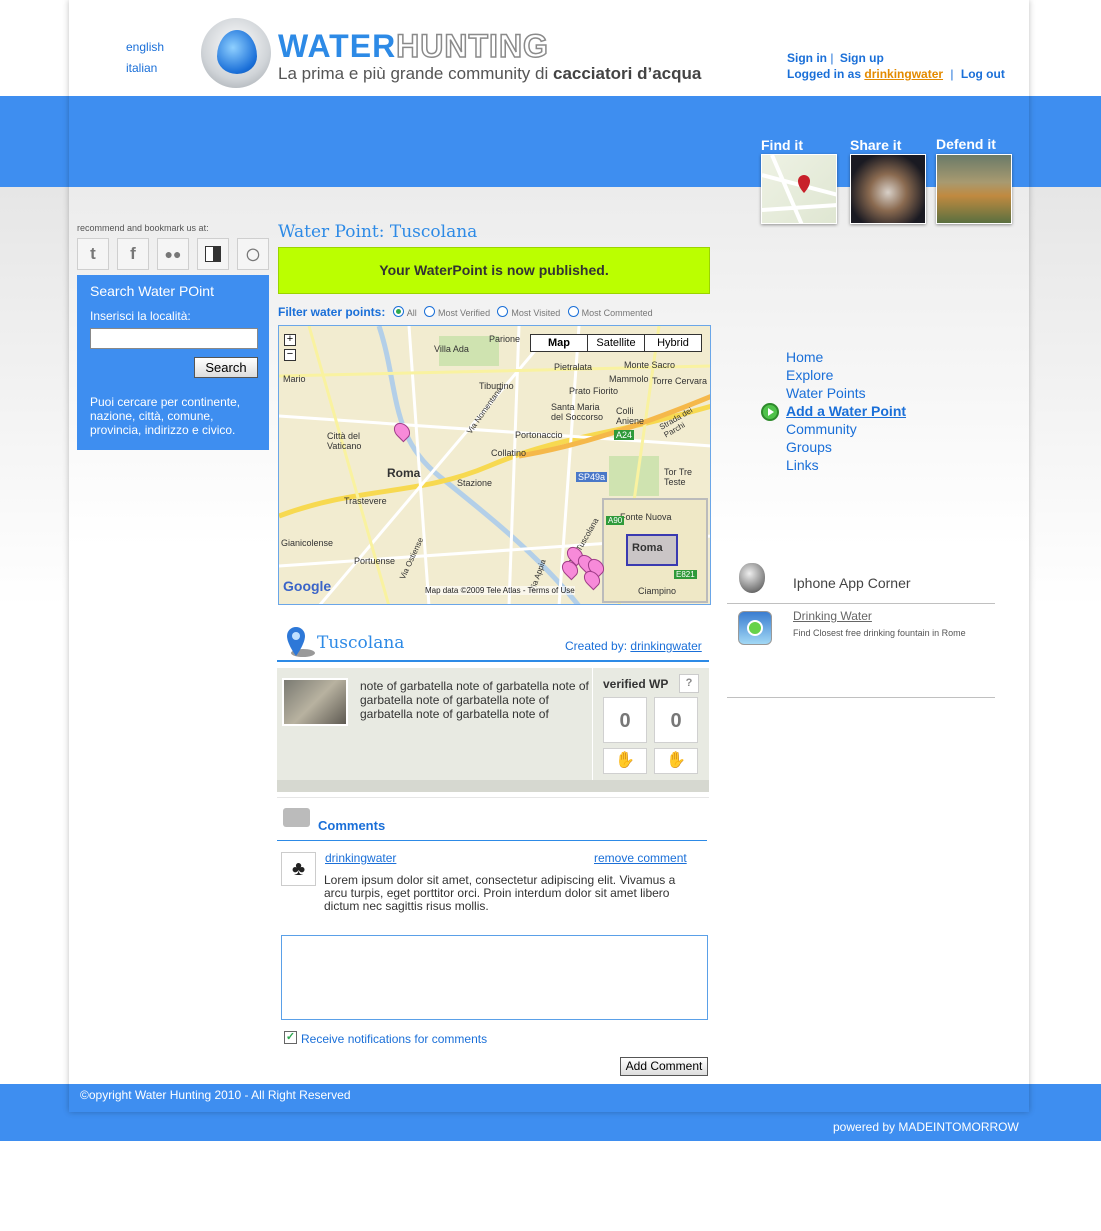 The width and height of the screenshot is (1101, 1231). Describe the element at coordinates (809, 447) in the screenshot. I see `nav-groups: Groups` at that location.